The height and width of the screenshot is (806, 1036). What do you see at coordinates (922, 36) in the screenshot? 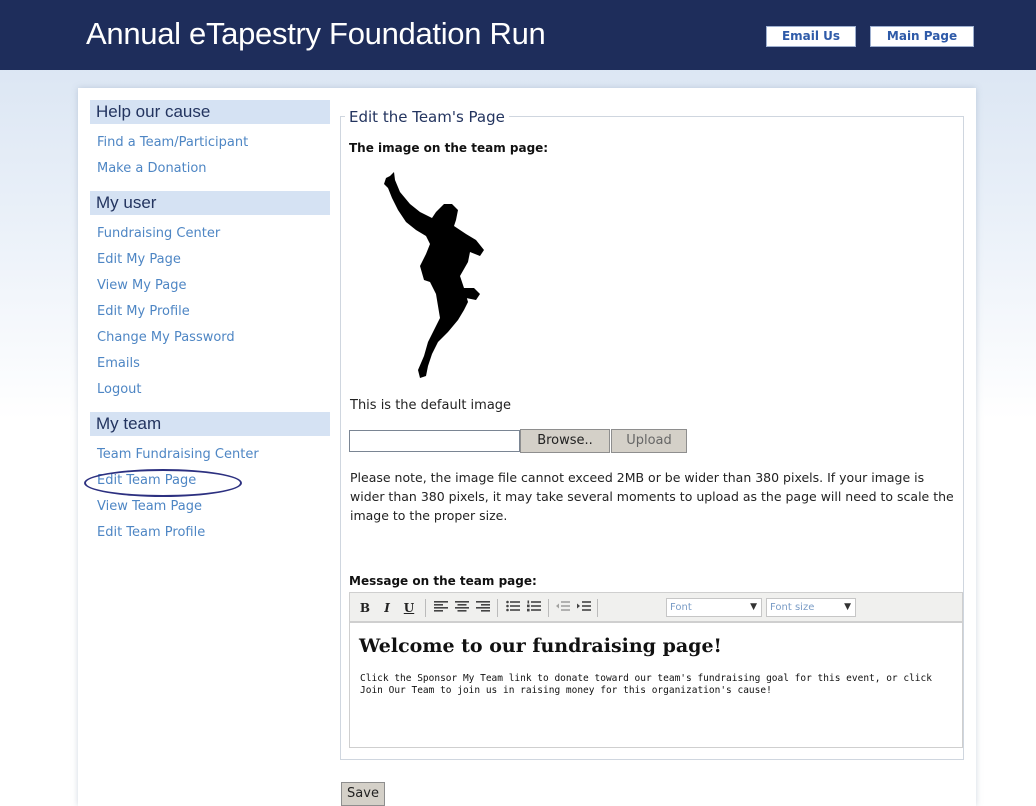
I see `main-page-button: Main Page` at bounding box center [922, 36].